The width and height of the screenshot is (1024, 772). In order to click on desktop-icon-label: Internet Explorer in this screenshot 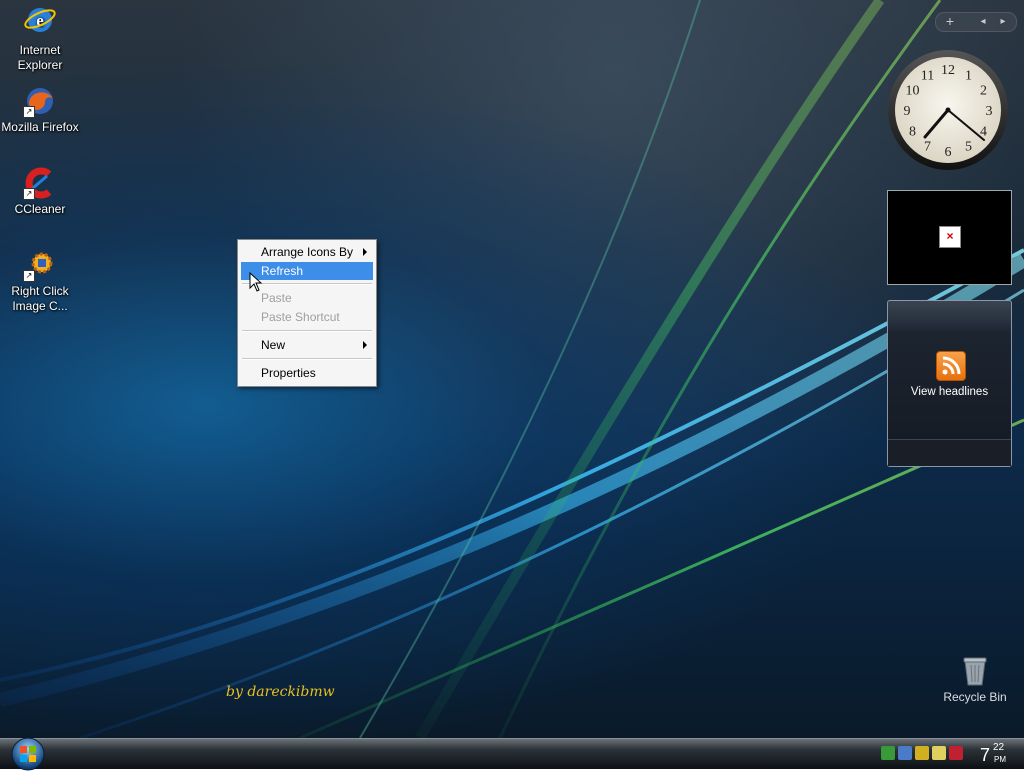, I will do `click(40, 57)`.